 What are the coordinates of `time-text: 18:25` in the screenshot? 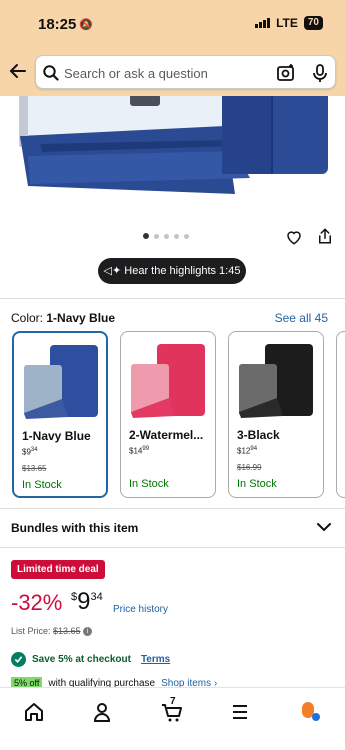 It's located at (57, 24).